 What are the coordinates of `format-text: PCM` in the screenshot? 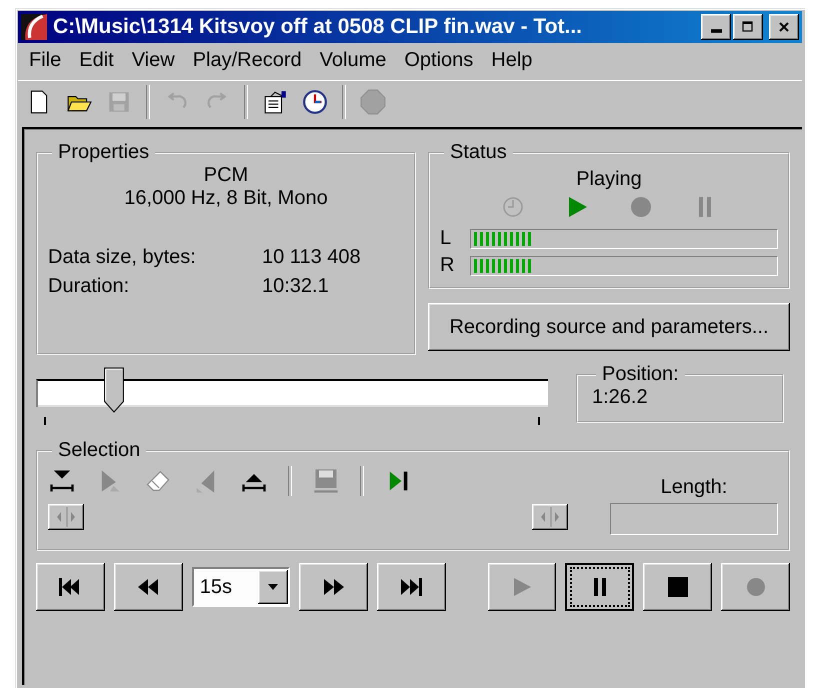 It's located at (226, 175).